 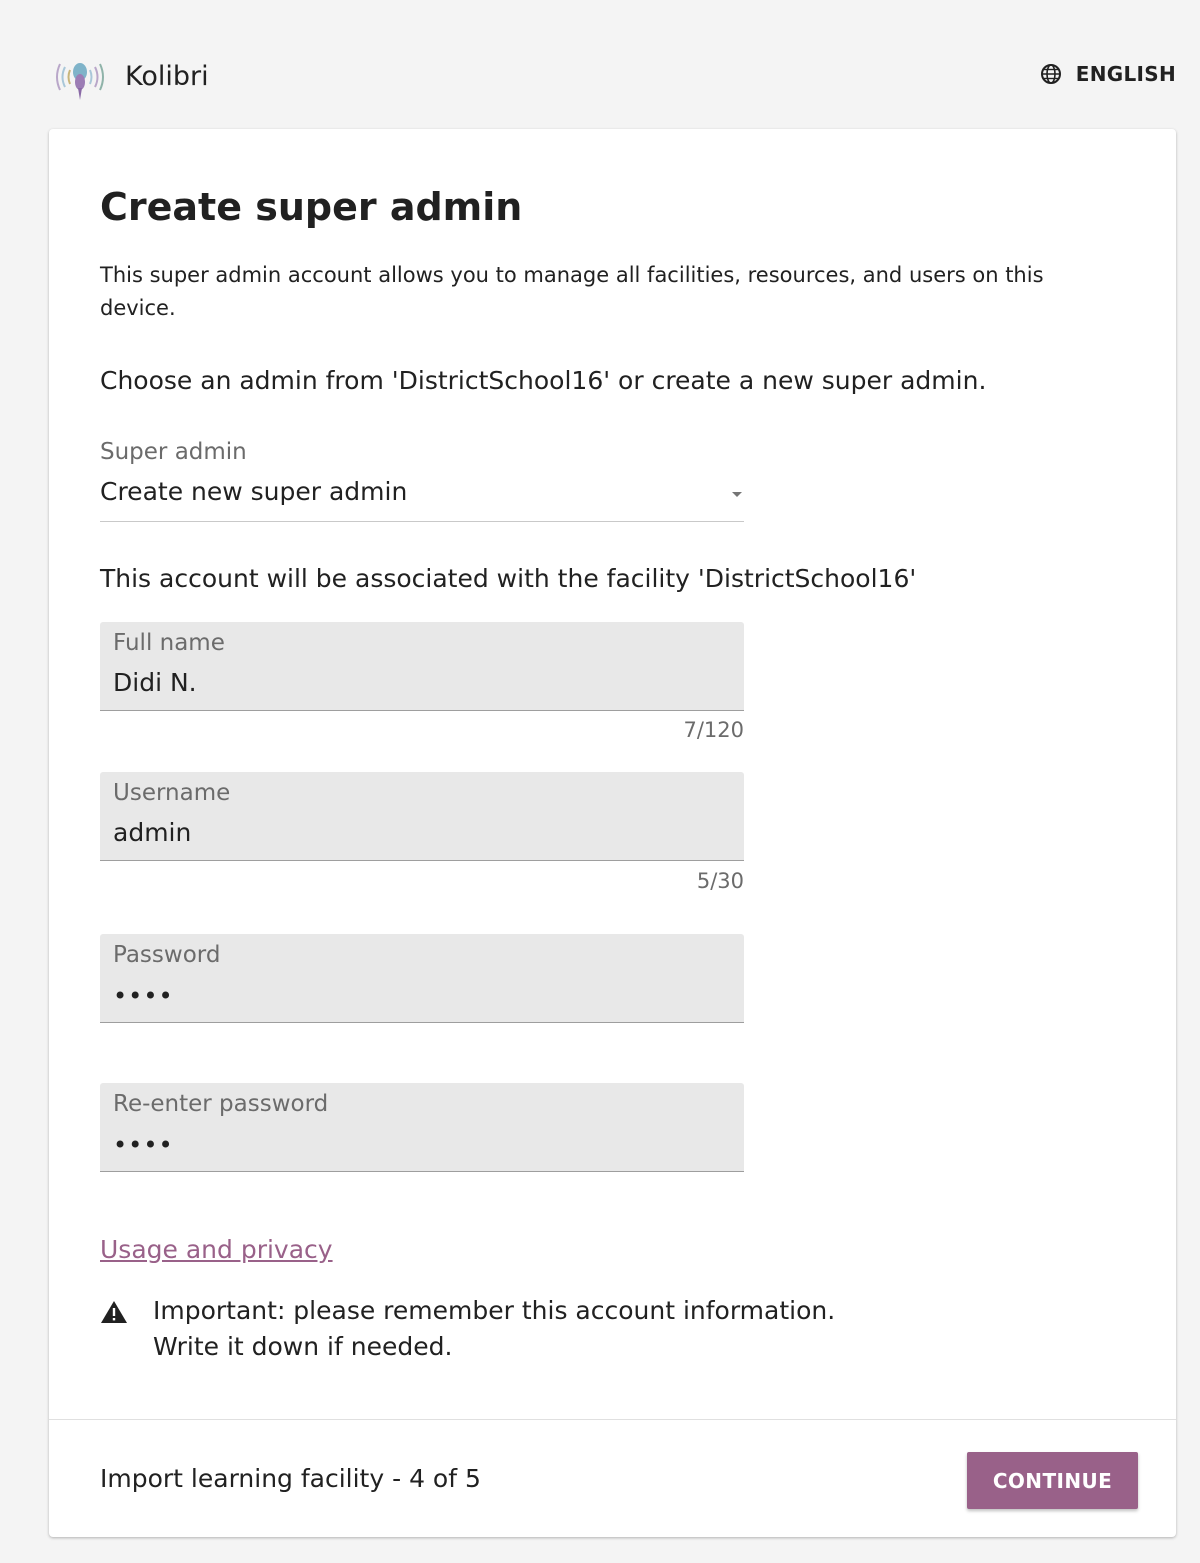 What do you see at coordinates (600, 65) in the screenshot?
I see `top-bar: Kolibri ENGLISH` at bounding box center [600, 65].